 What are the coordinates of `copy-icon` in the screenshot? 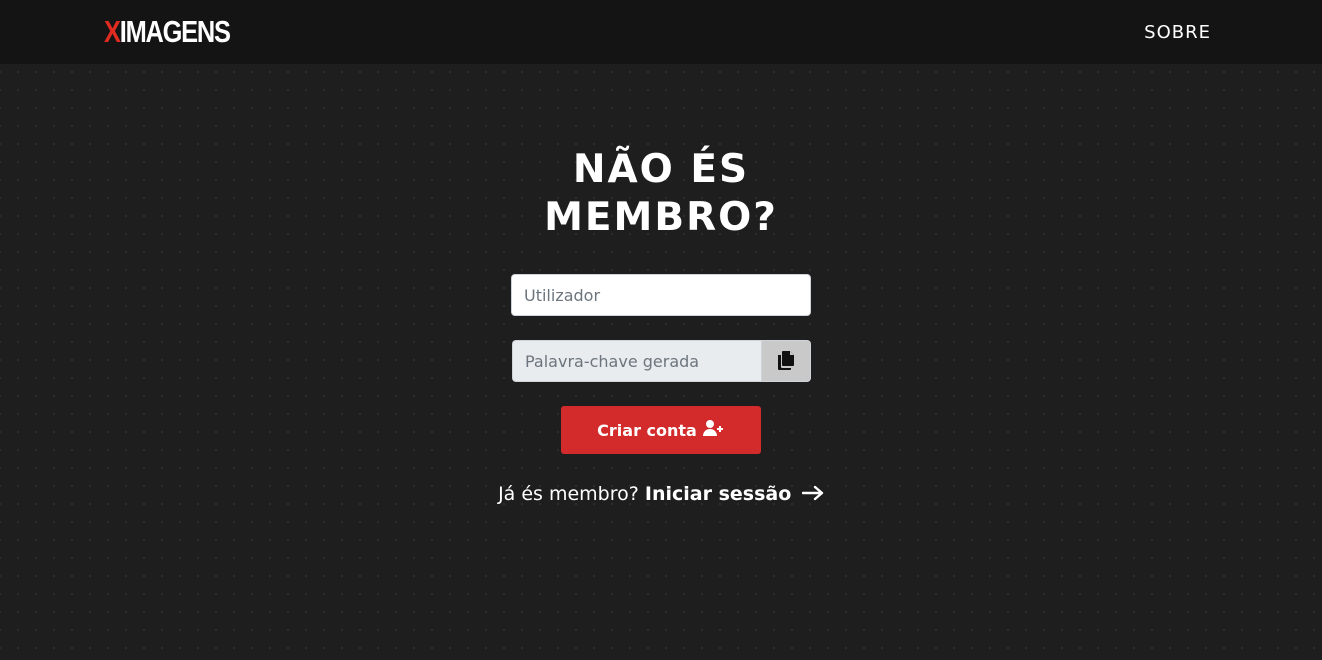 It's located at (786, 361).